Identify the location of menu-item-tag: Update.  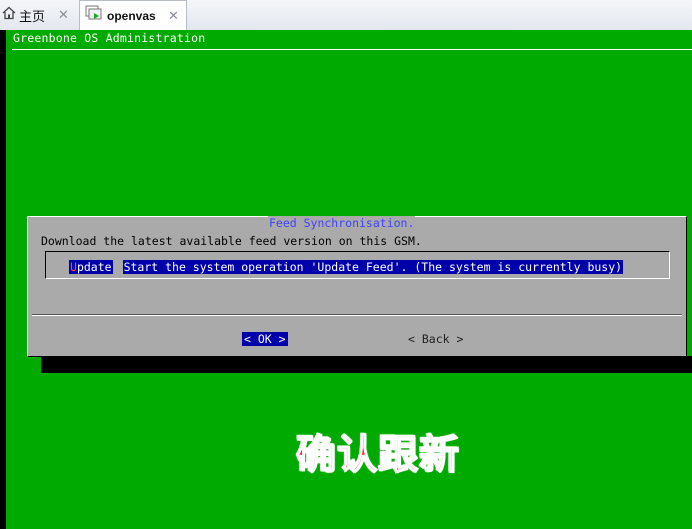
(91, 267).